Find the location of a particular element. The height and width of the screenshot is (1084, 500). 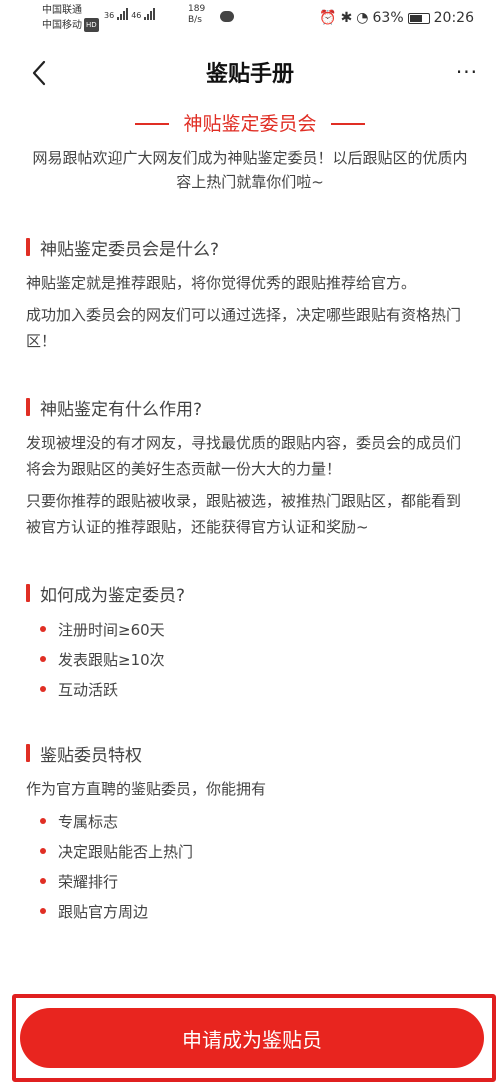

list-item-text: 荣耀排行 is located at coordinates (88, 881).